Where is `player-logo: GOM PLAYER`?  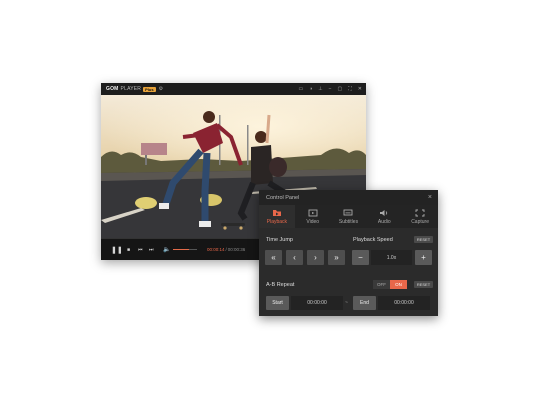 player-logo: GOM PLAYER is located at coordinates (123, 89).